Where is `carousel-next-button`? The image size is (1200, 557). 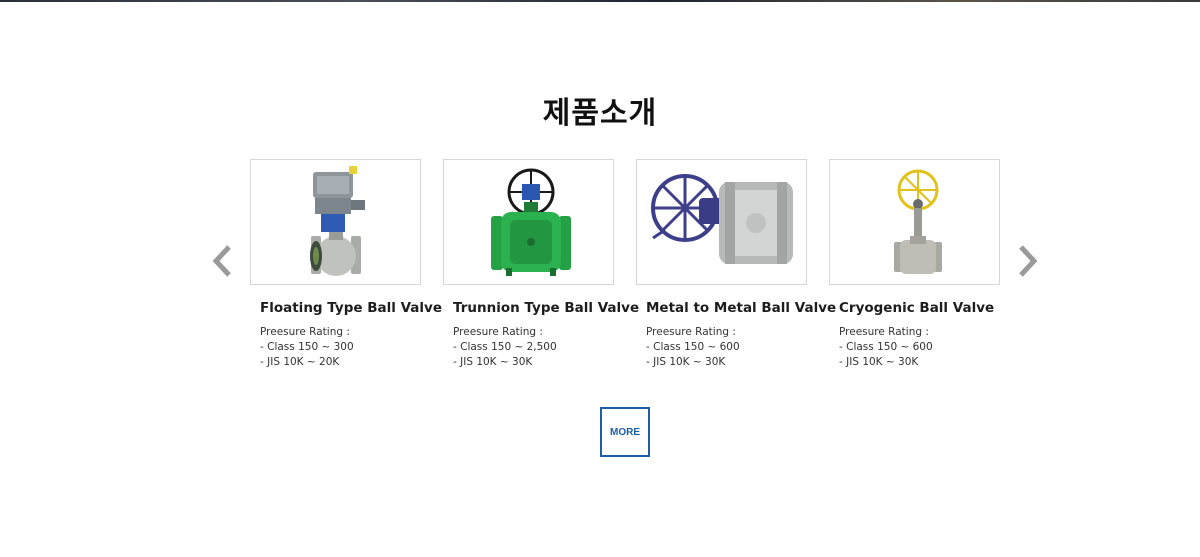
carousel-next-button is located at coordinates (1028, 261).